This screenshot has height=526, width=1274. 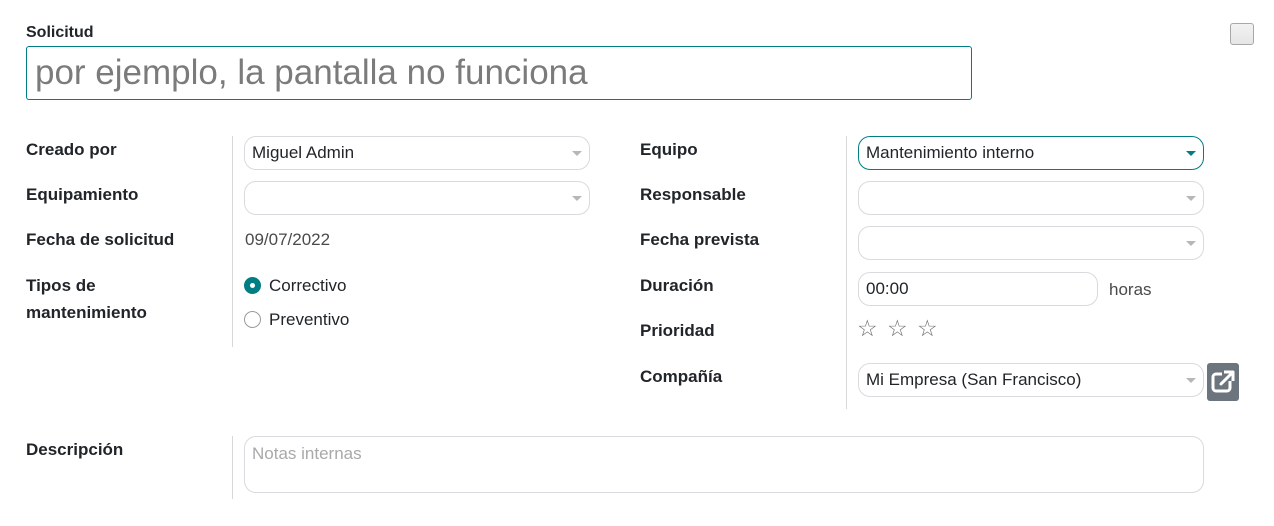 I want to click on external-link-icon, so click(x=1223, y=381).